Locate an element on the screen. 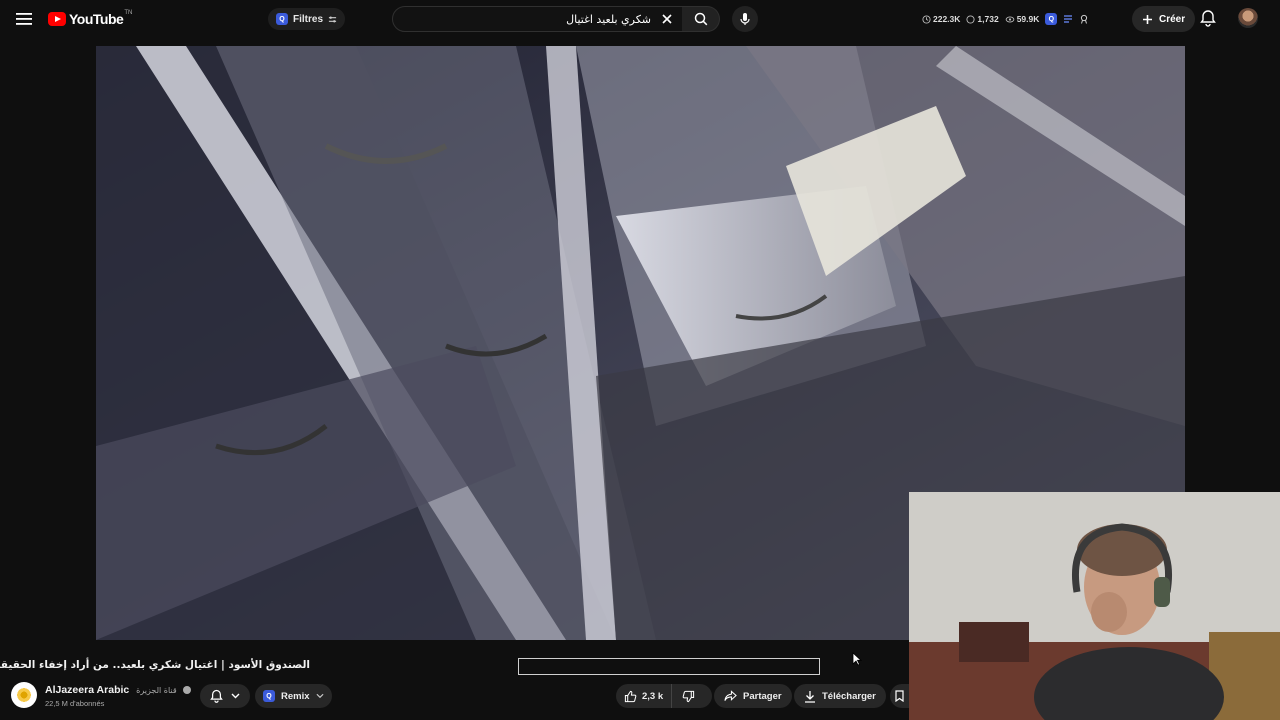 Image resolution: width=1280 pixels, height=720 pixels. clock-icon is located at coordinates (926, 19).